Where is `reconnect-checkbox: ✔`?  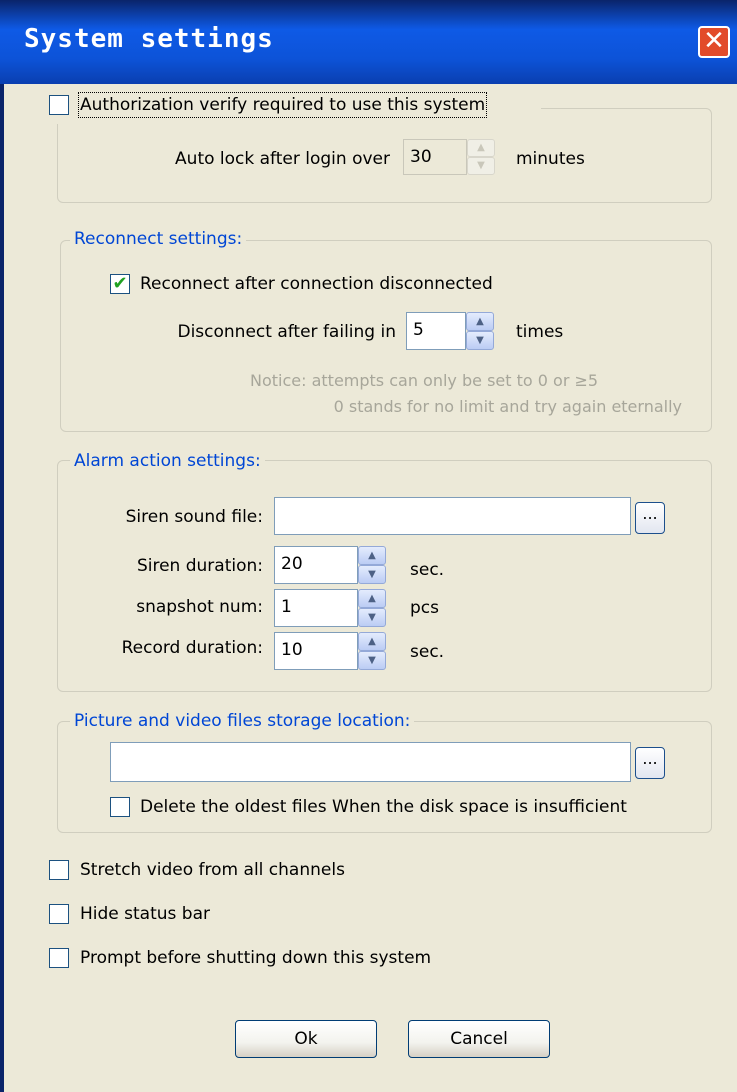
reconnect-checkbox: ✔ is located at coordinates (120, 284).